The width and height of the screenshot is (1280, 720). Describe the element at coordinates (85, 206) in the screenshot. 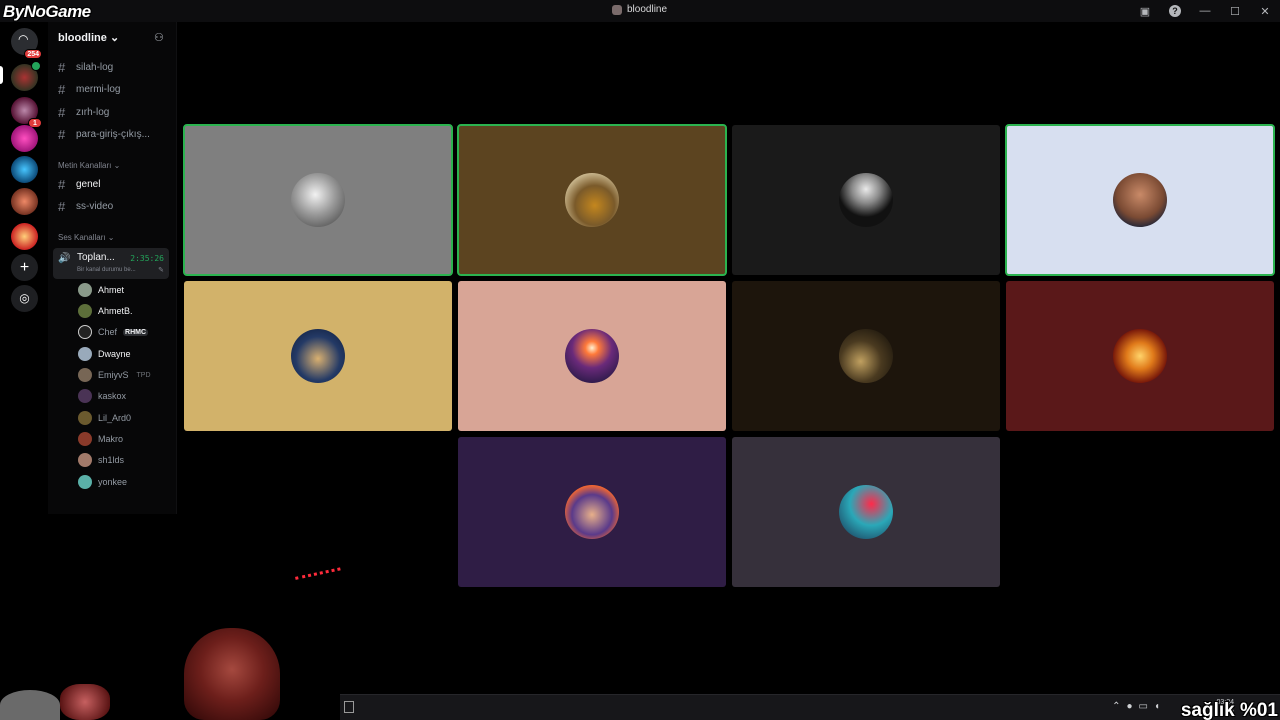

I see `channel-ss-video: # ss-video` at that location.